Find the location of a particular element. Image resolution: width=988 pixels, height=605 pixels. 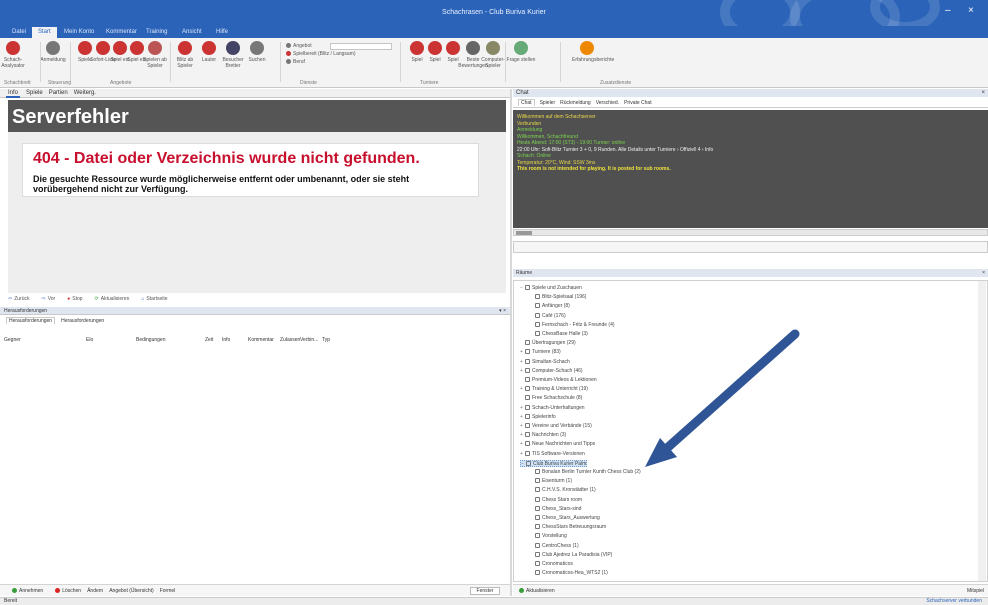

ribbon-group-label: Schachbrett is located at coordinates (17, 83).